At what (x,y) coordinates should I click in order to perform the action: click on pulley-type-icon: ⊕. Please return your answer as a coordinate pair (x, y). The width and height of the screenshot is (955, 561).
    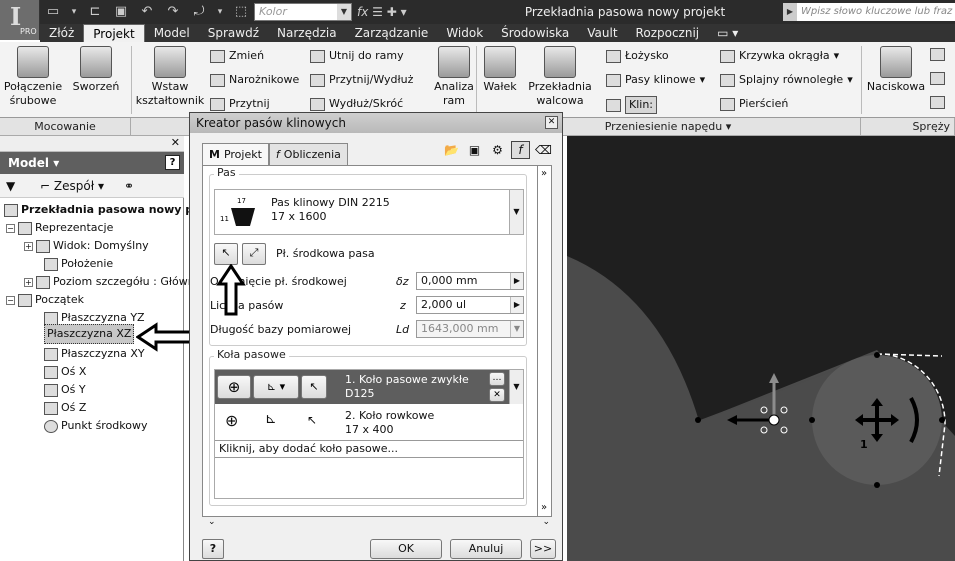
    Looking at the image, I should click on (231, 420).